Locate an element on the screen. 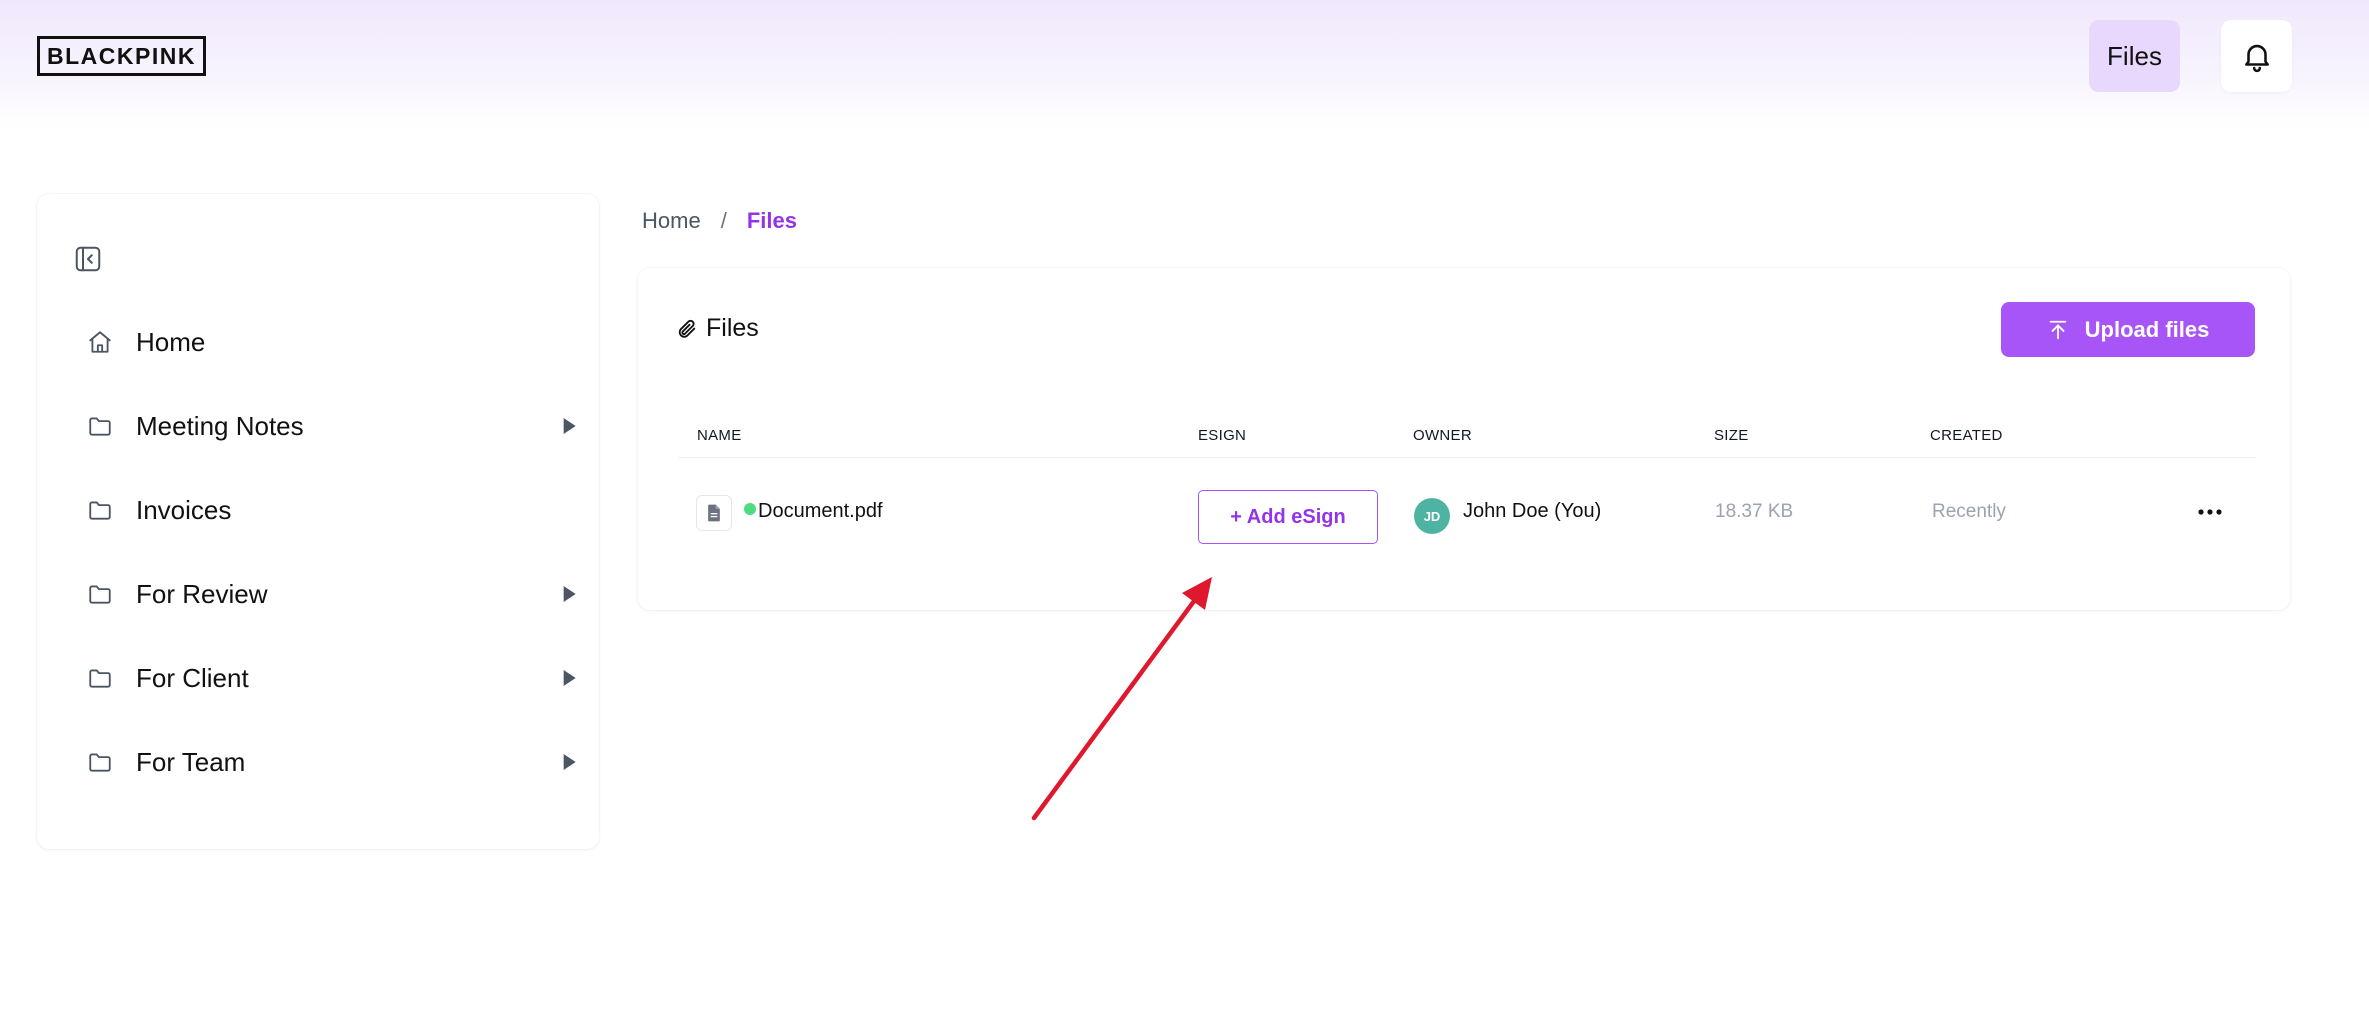 This screenshot has height=1016, width=2369. column-header-size: SIZE is located at coordinates (1731, 435).